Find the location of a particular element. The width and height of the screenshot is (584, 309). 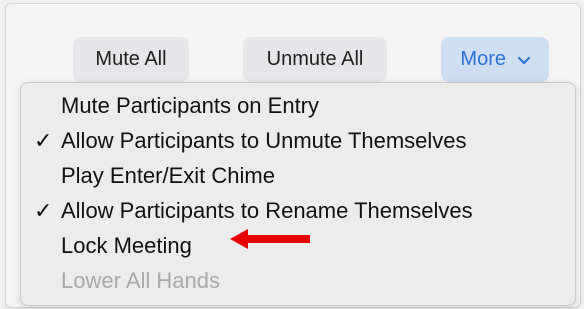

menu-item-lock-meeting: Lock Meeting is located at coordinates (126, 246).